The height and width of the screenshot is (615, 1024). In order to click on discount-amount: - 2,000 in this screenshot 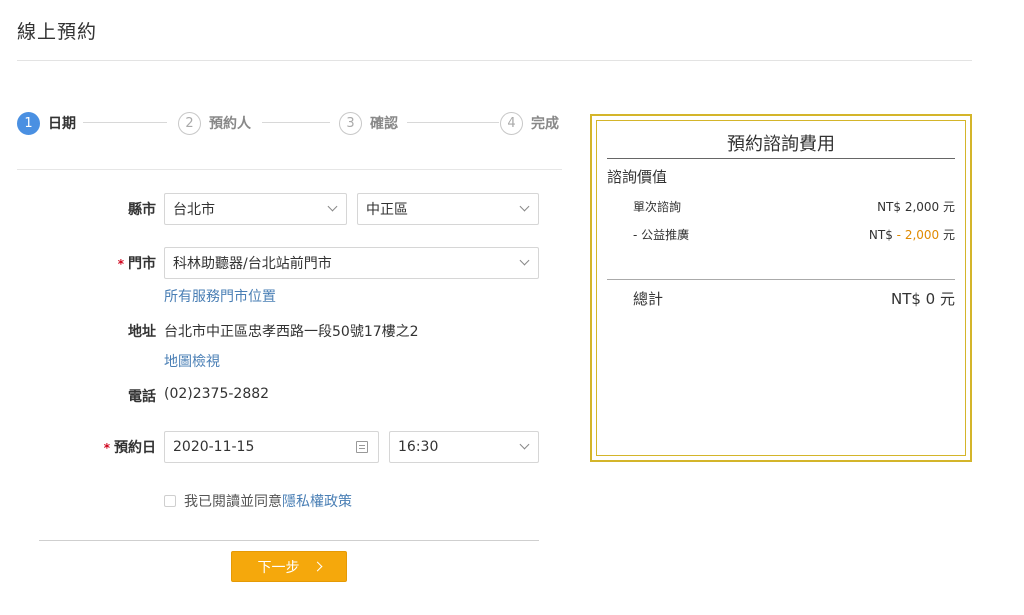, I will do `click(918, 235)`.